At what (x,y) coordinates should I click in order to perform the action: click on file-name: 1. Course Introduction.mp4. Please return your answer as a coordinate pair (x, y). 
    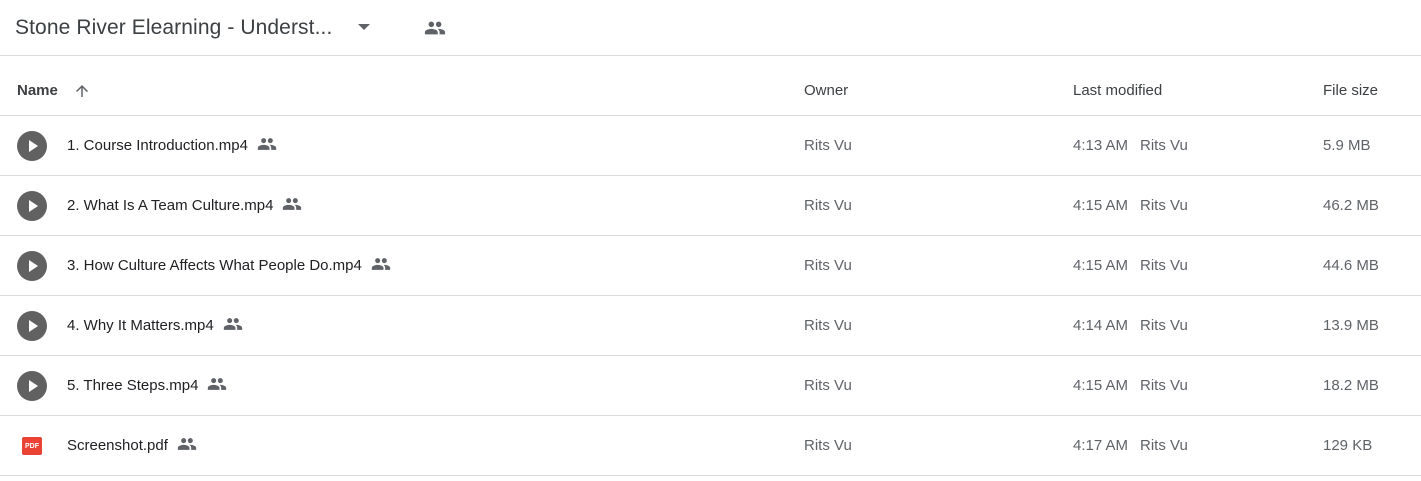
    Looking at the image, I should click on (157, 145).